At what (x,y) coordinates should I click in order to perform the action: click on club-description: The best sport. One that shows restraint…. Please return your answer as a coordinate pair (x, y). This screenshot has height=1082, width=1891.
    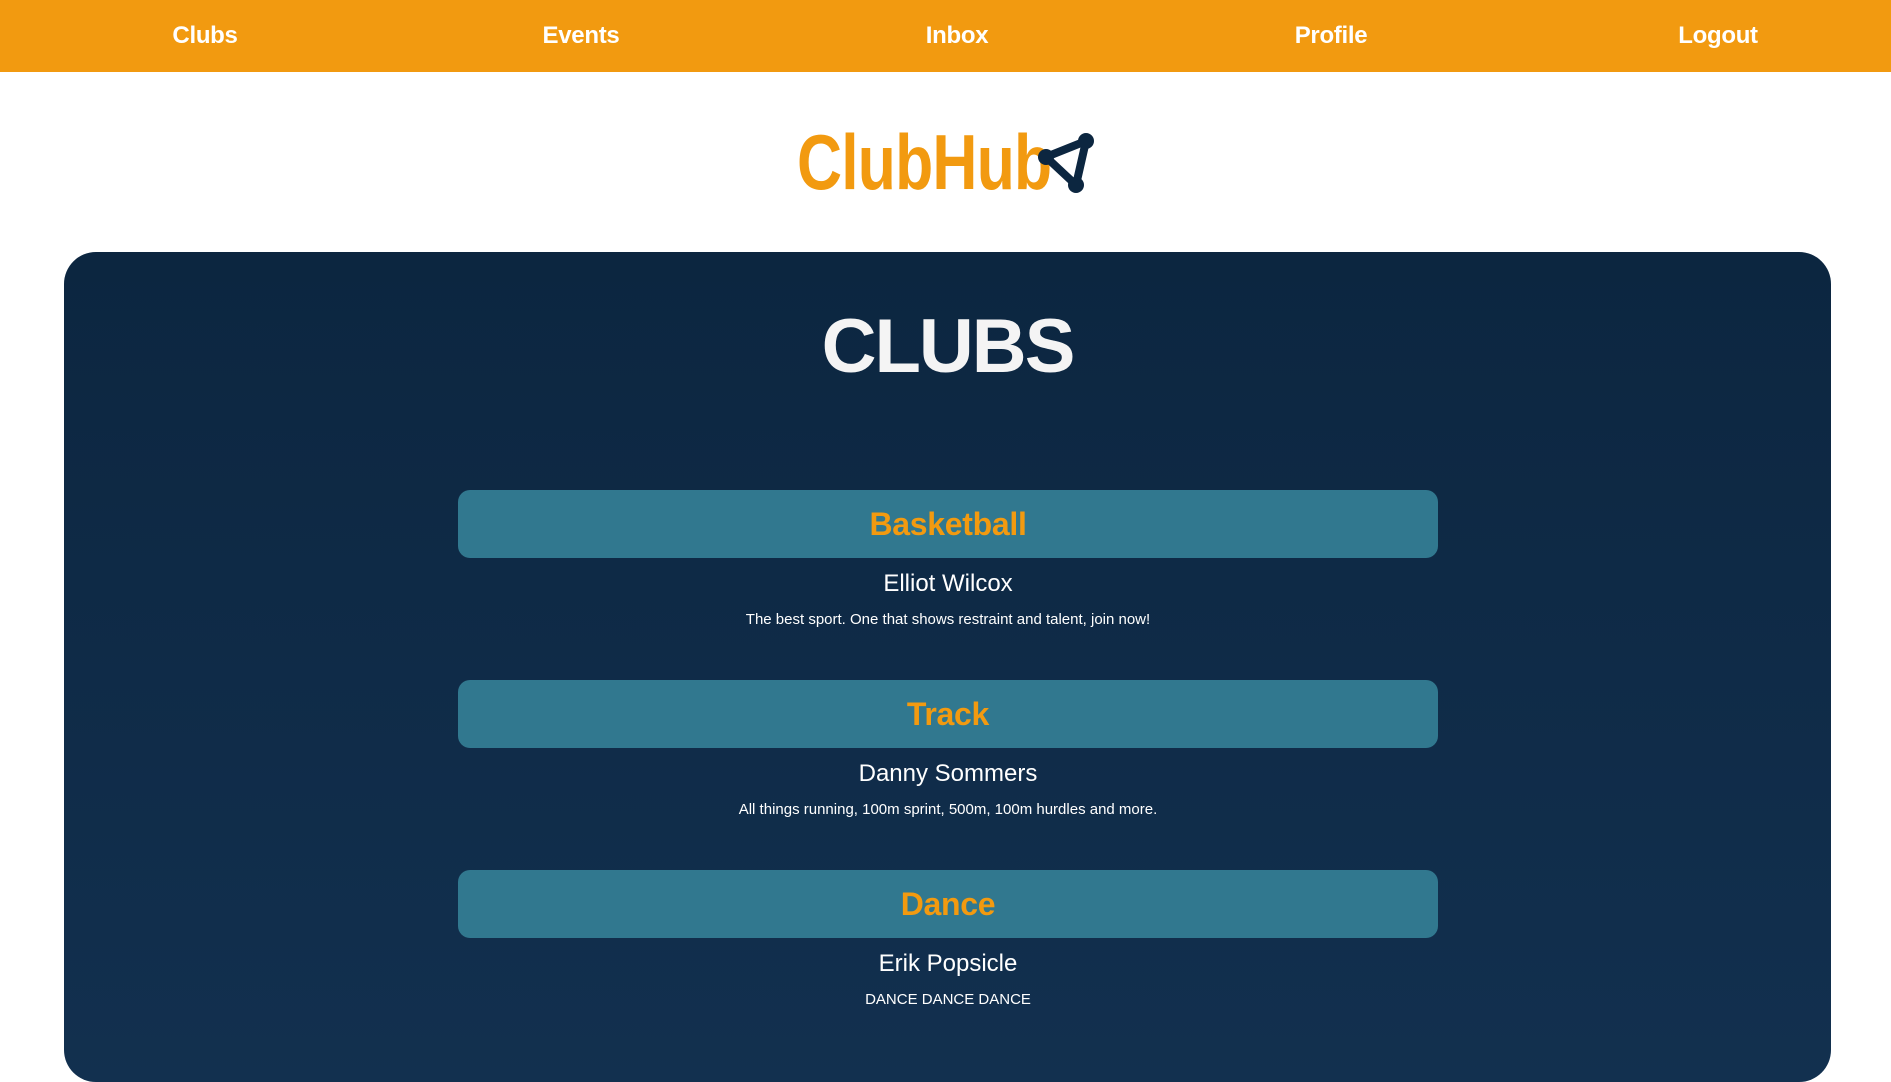
    Looking at the image, I should click on (948, 619).